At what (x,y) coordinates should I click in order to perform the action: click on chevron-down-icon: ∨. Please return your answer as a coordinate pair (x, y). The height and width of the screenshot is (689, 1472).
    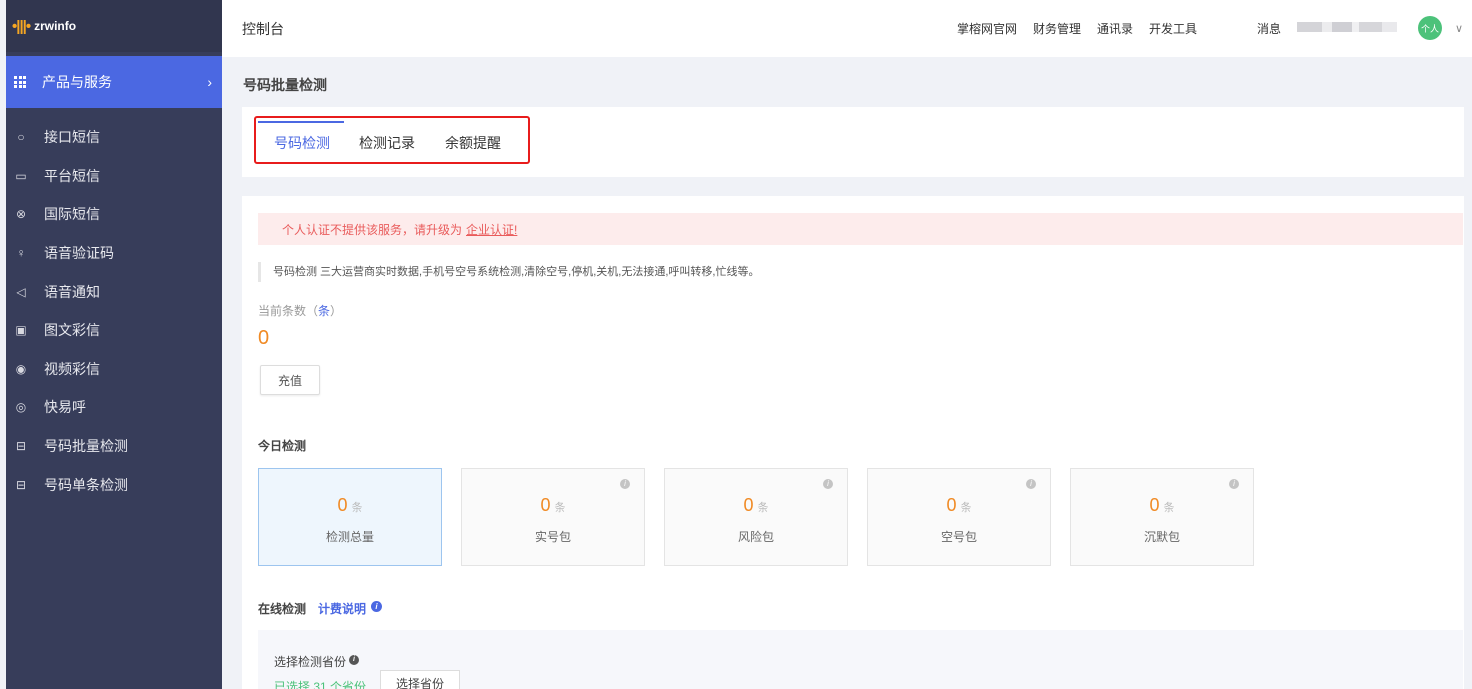
    Looking at the image, I should click on (1459, 28).